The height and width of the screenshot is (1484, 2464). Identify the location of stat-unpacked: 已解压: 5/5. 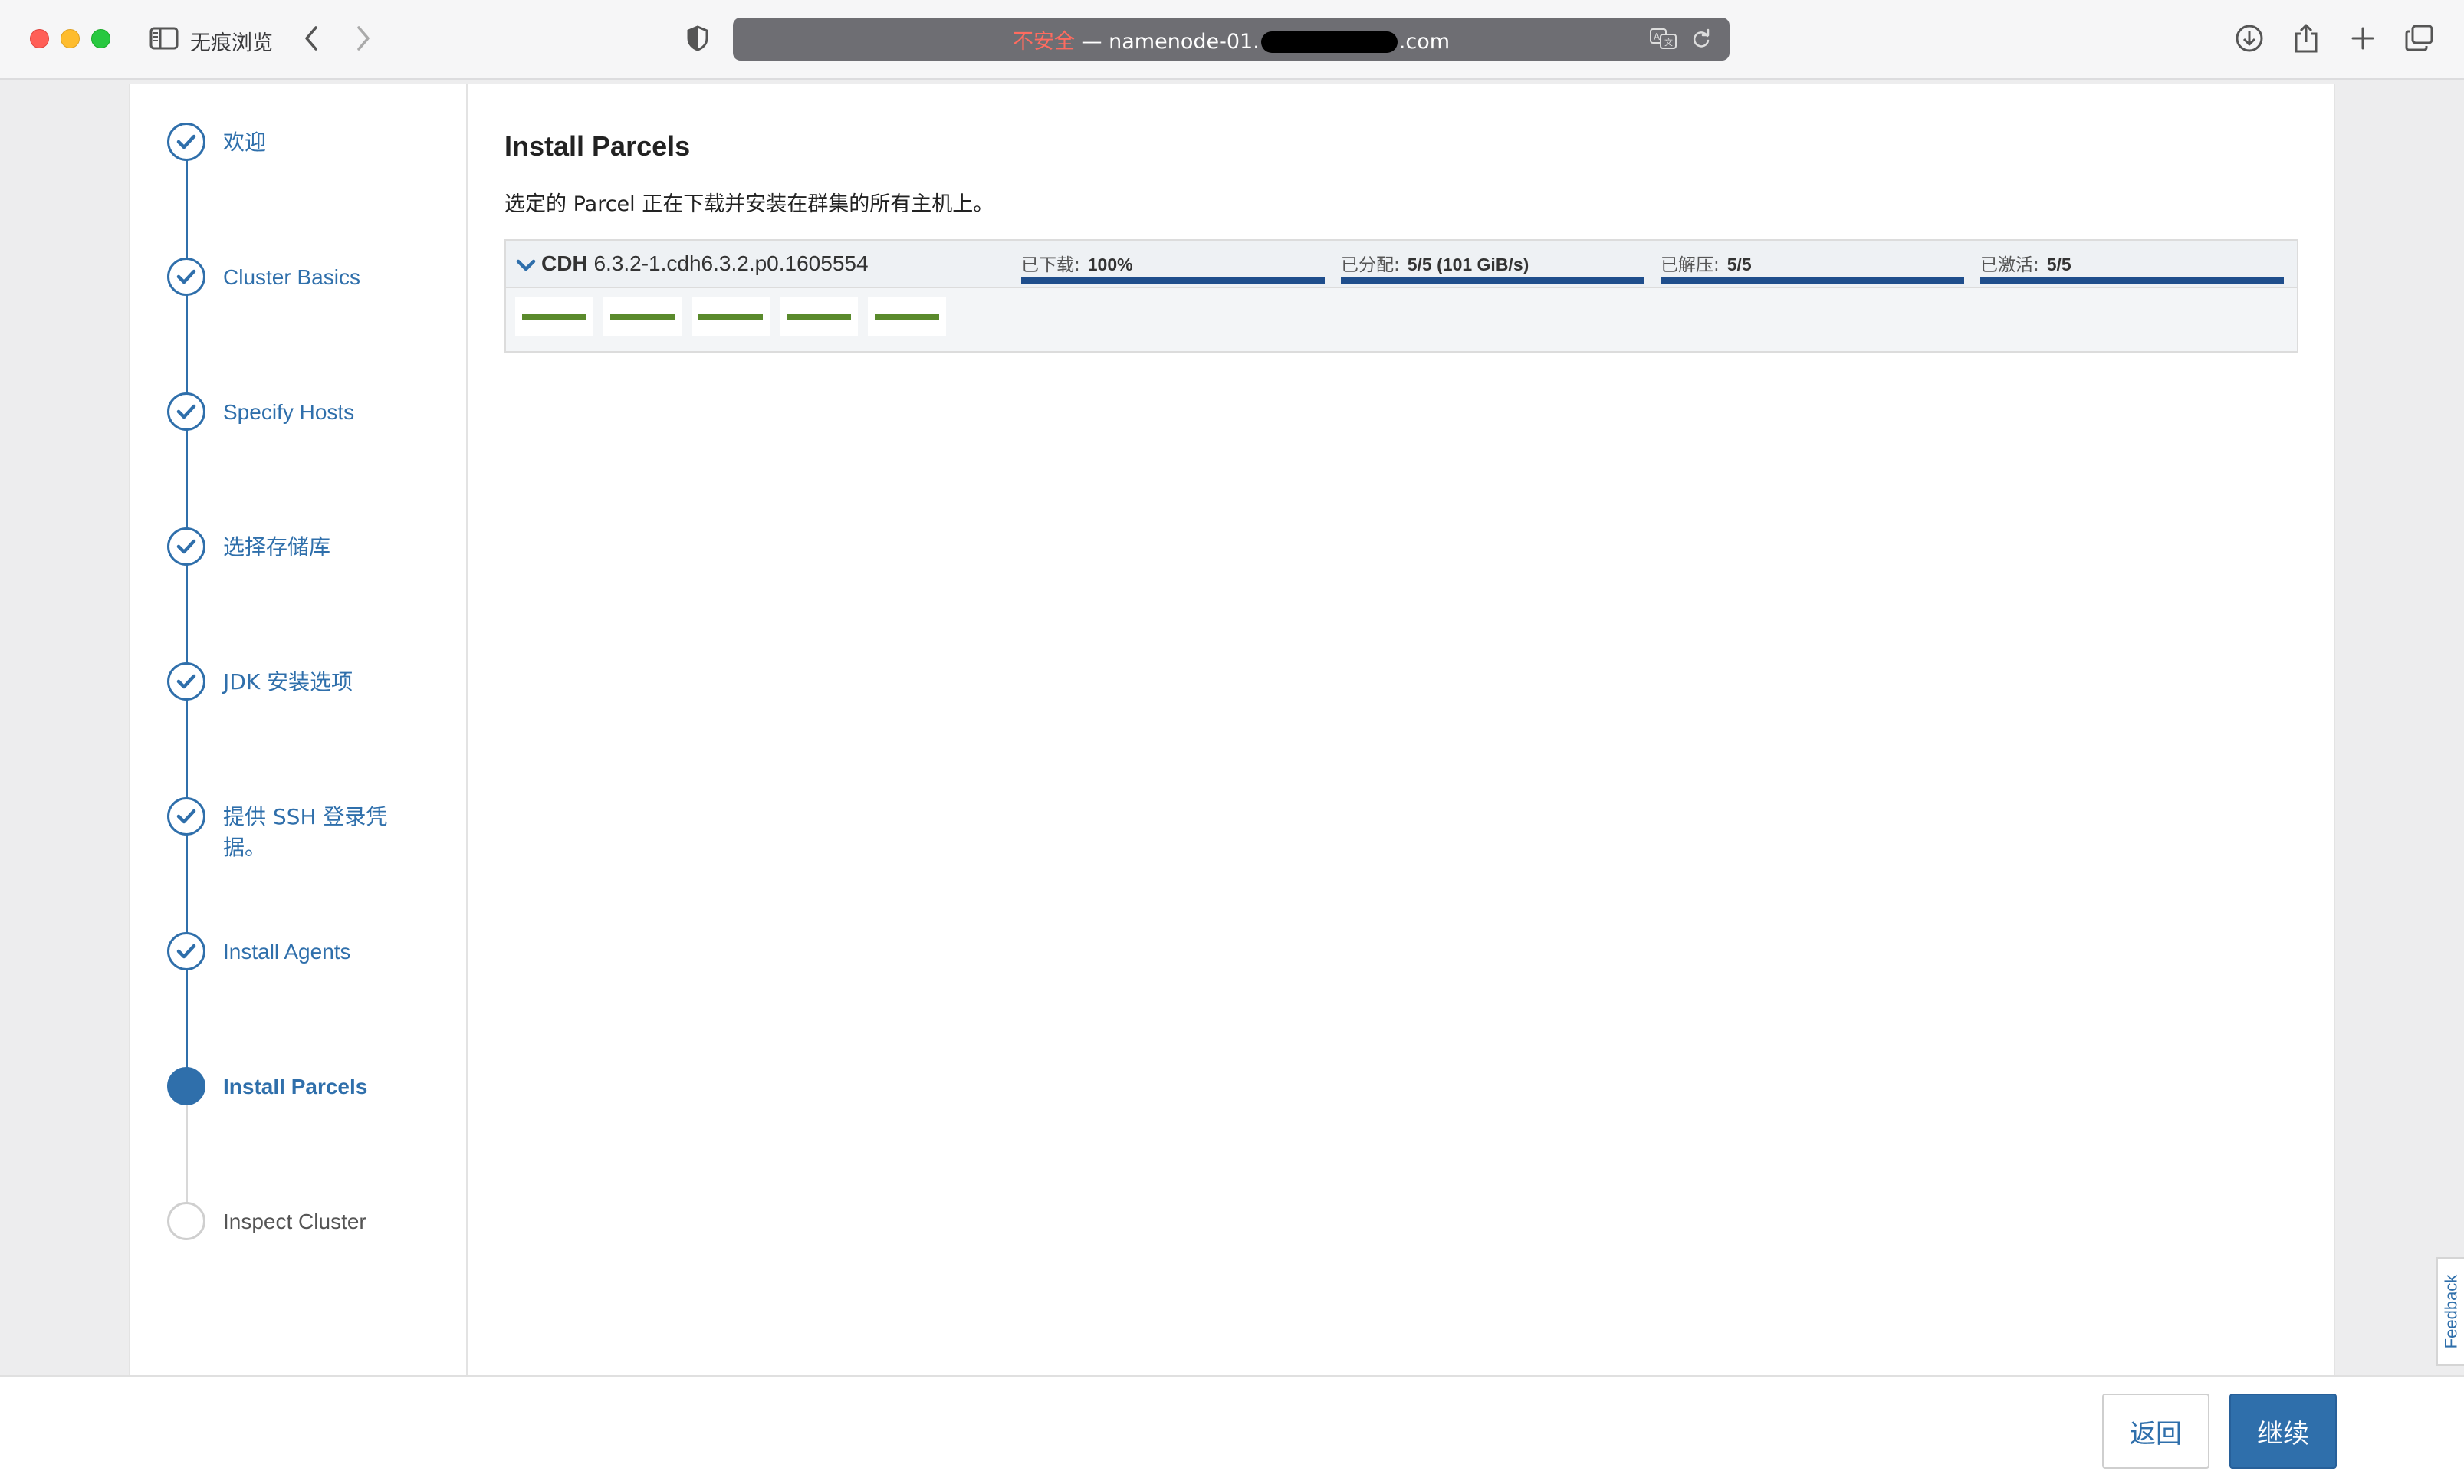
(1812, 267).